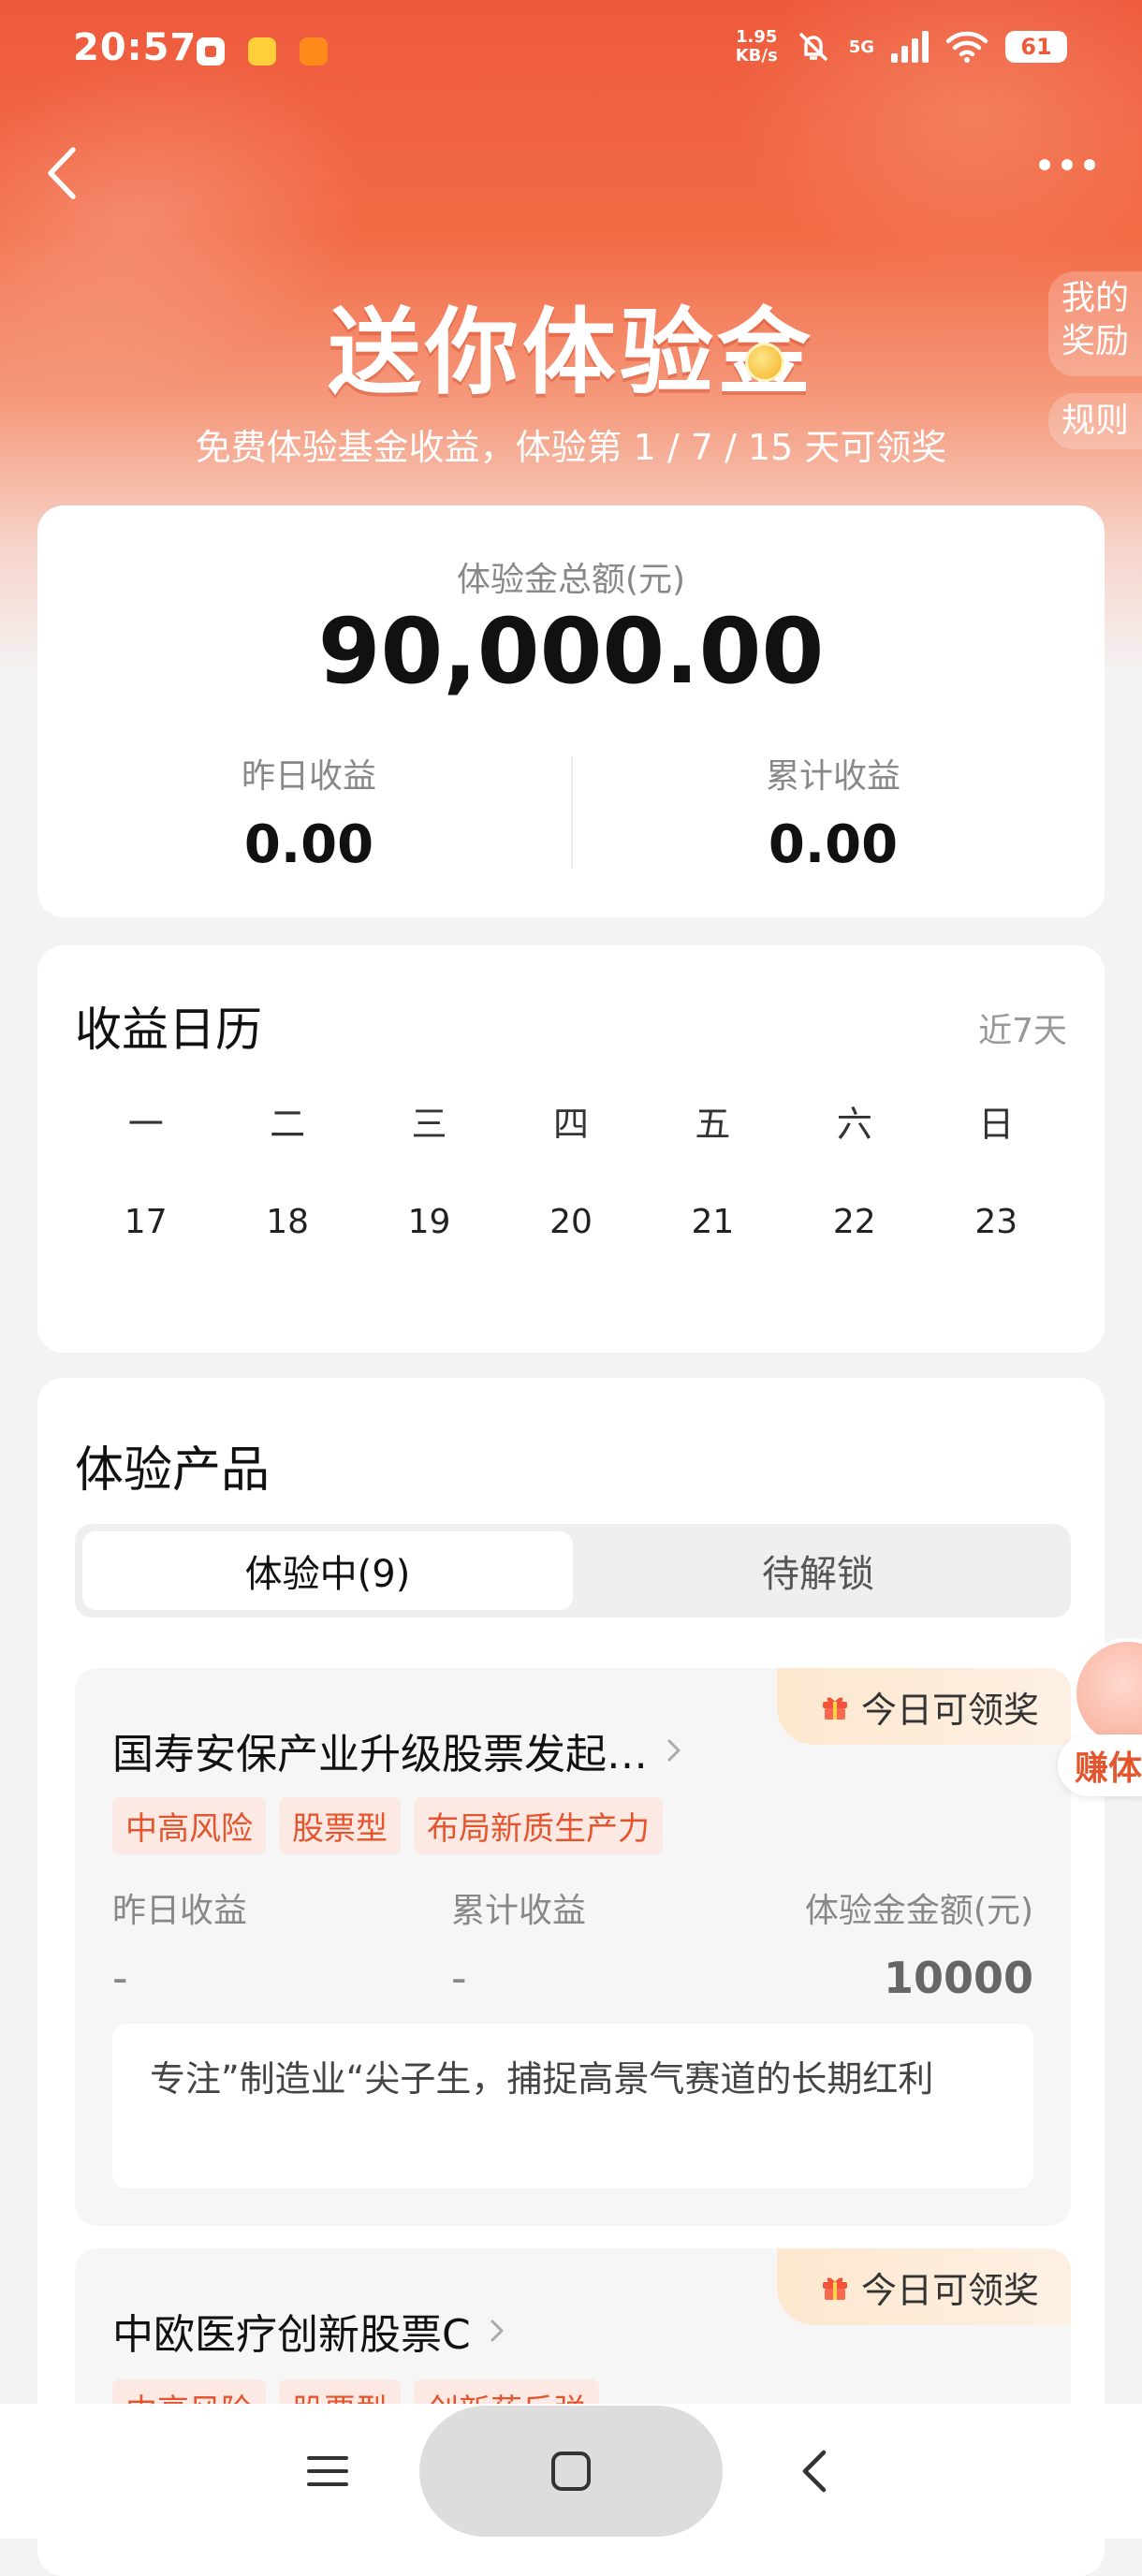  Describe the element at coordinates (910, 47) in the screenshot. I see `signal-icon` at that location.